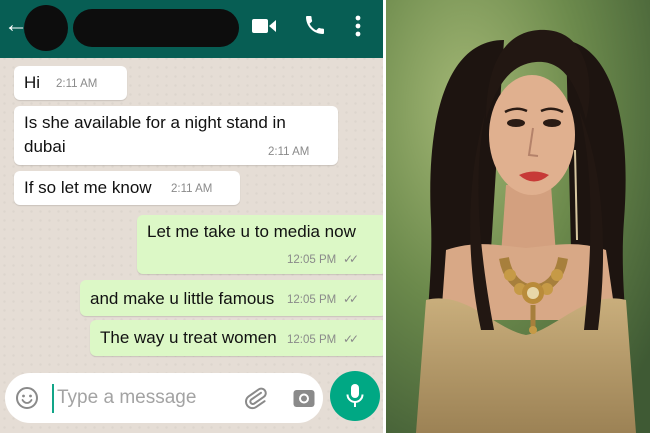  Describe the element at coordinates (264, 26) in the screenshot. I see `video-call-icon` at that location.